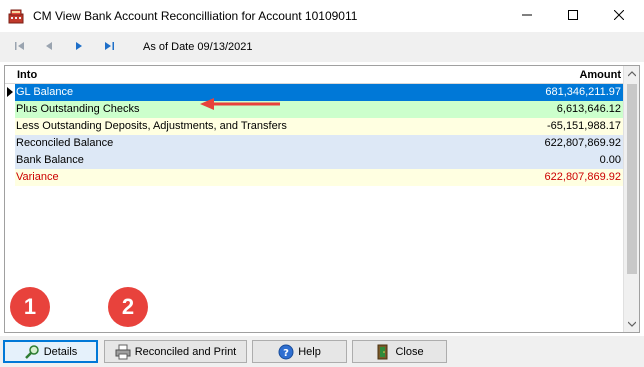 This screenshot has height=367, width=644. I want to click on row-description: Reconciled Balance, so click(65, 143).